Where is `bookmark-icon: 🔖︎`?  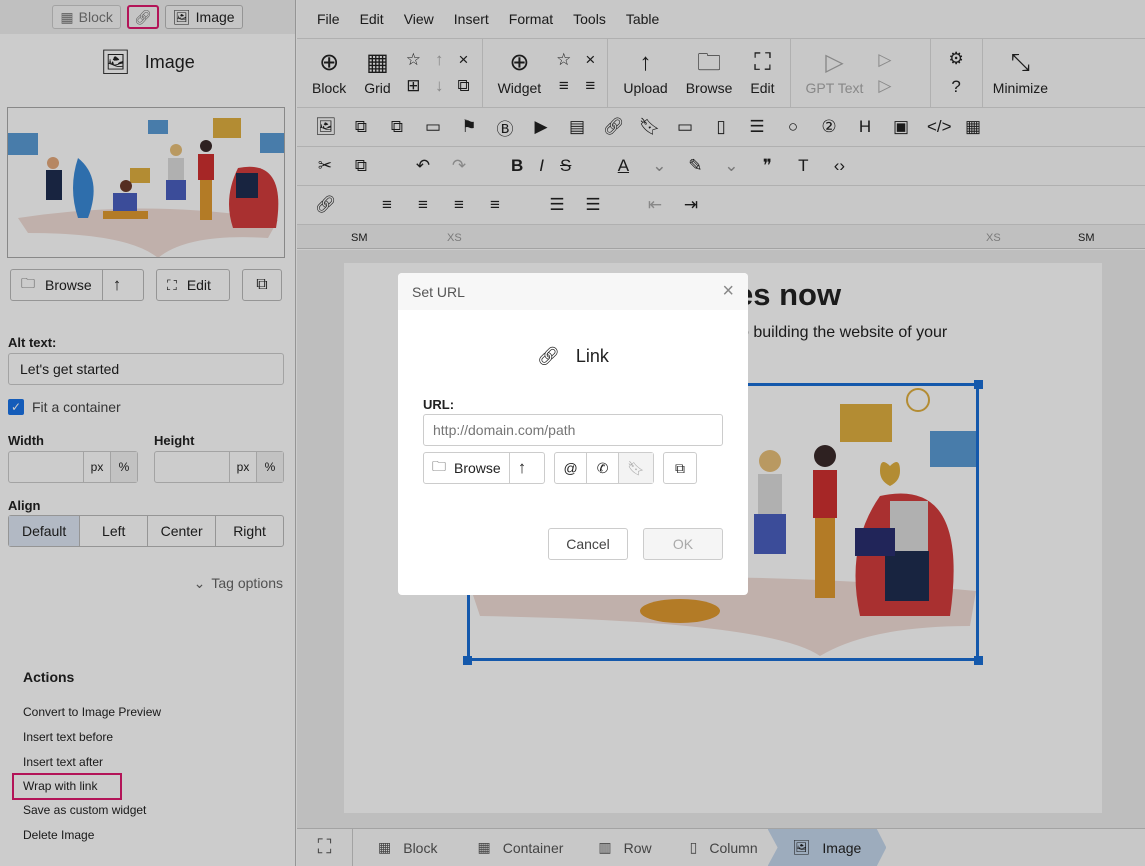
bookmark-icon: 🔖︎ is located at coordinates (636, 467).